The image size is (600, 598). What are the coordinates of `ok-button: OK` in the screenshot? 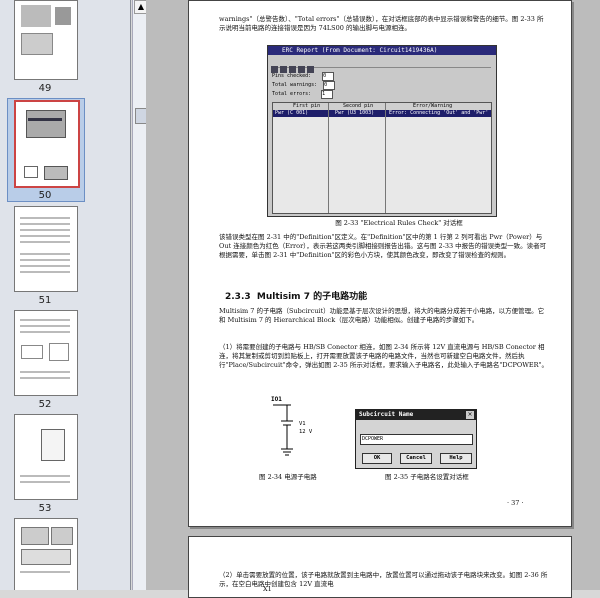 It's located at (377, 458).